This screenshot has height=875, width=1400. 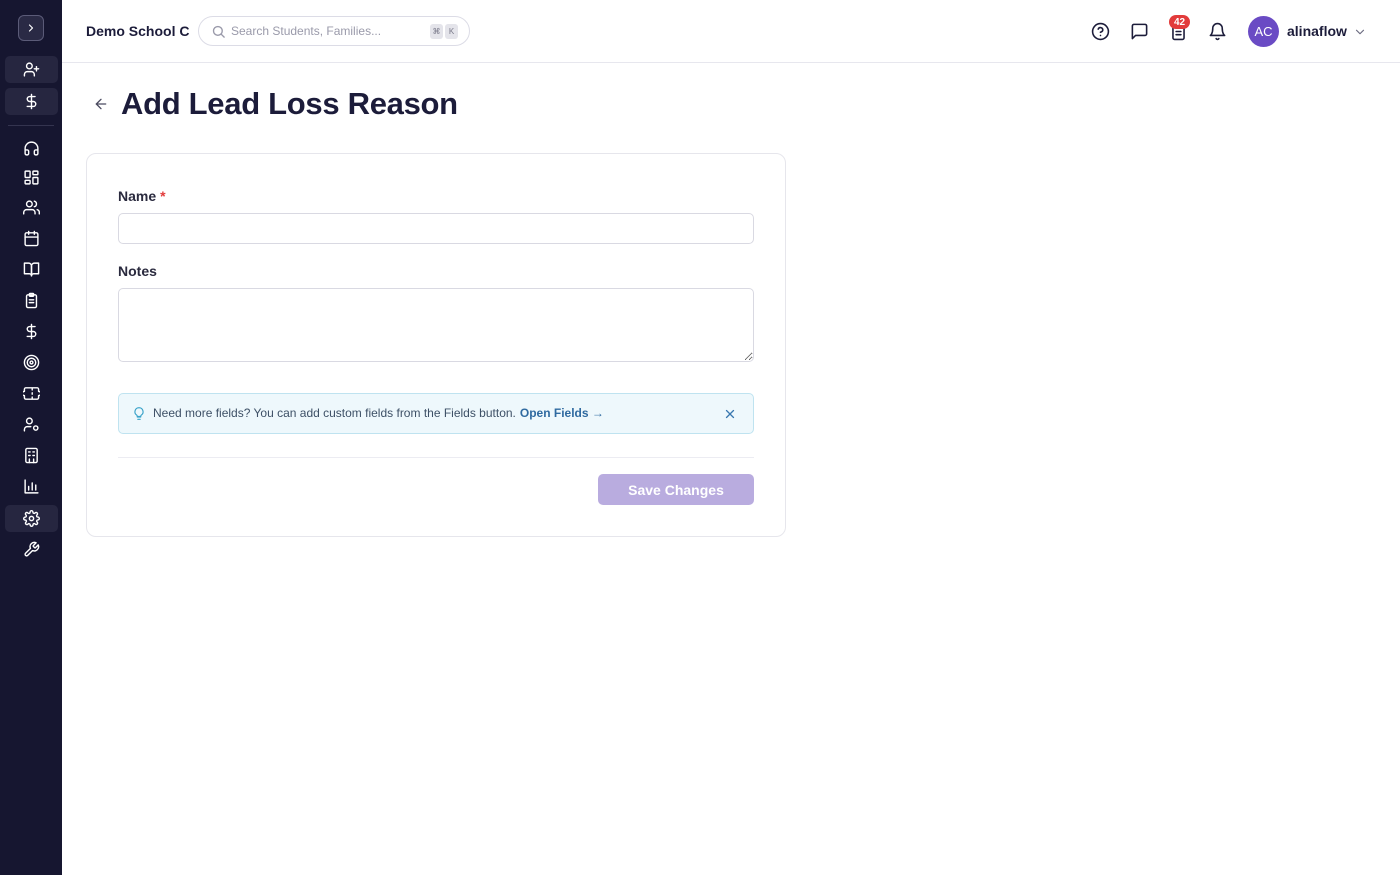 I want to click on save-changes-button: Save Changes, so click(x=676, y=489).